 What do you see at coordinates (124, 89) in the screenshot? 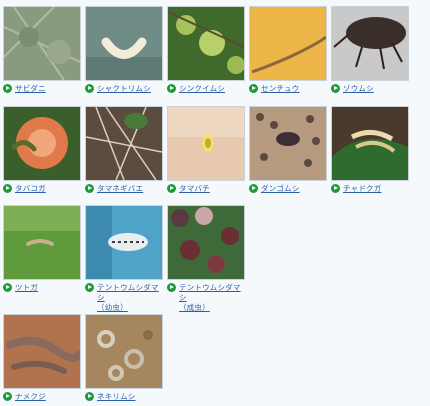
I see `pest-link-shakutorimushi: シャクトリムシ` at bounding box center [124, 89].